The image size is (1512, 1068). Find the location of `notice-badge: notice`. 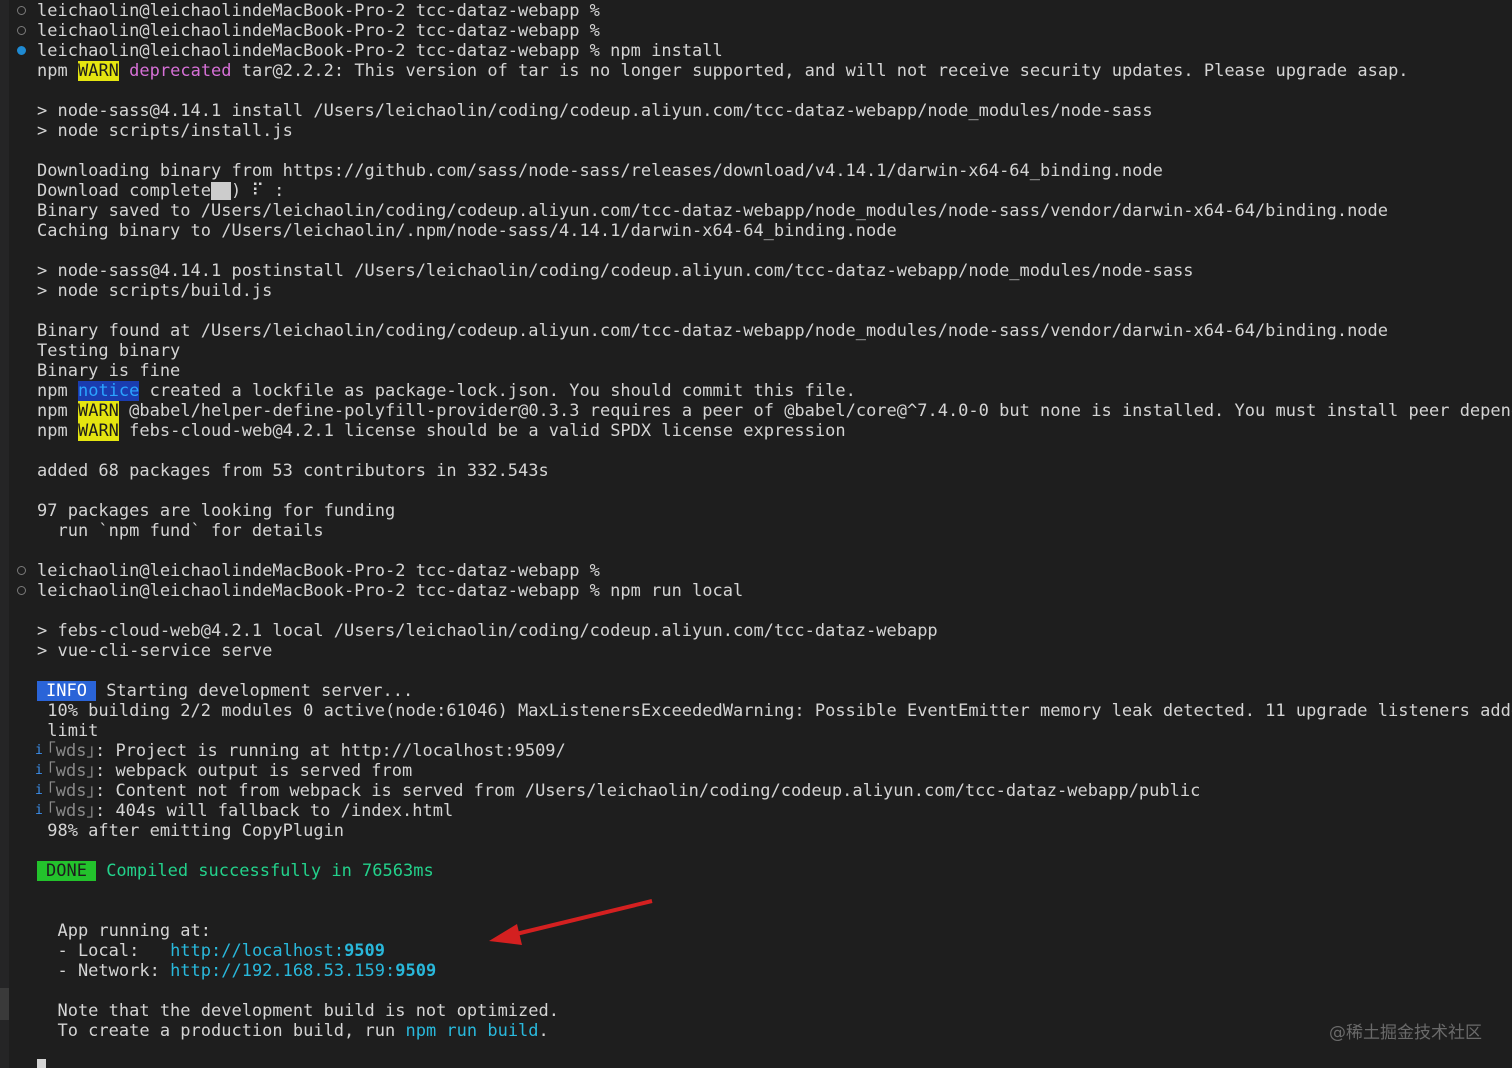

notice-badge: notice is located at coordinates (108, 391).